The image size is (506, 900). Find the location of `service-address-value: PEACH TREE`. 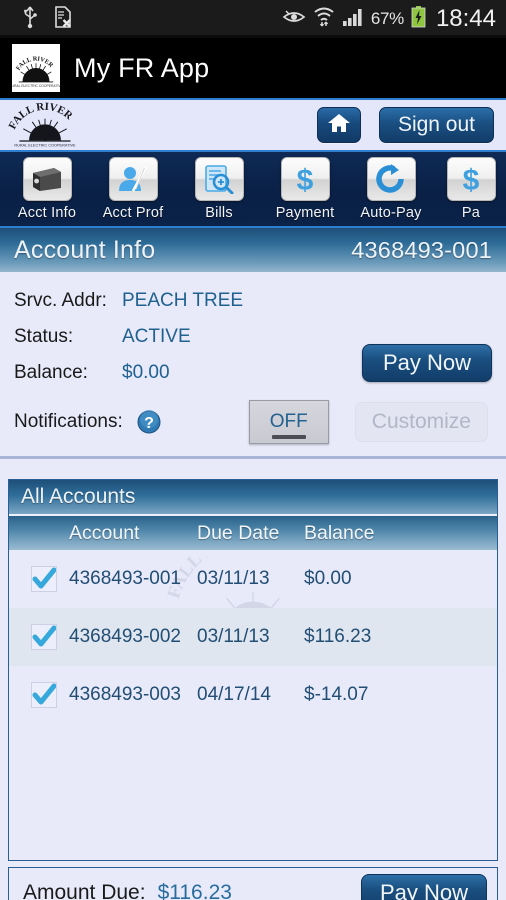

service-address-value: PEACH TREE is located at coordinates (183, 300).